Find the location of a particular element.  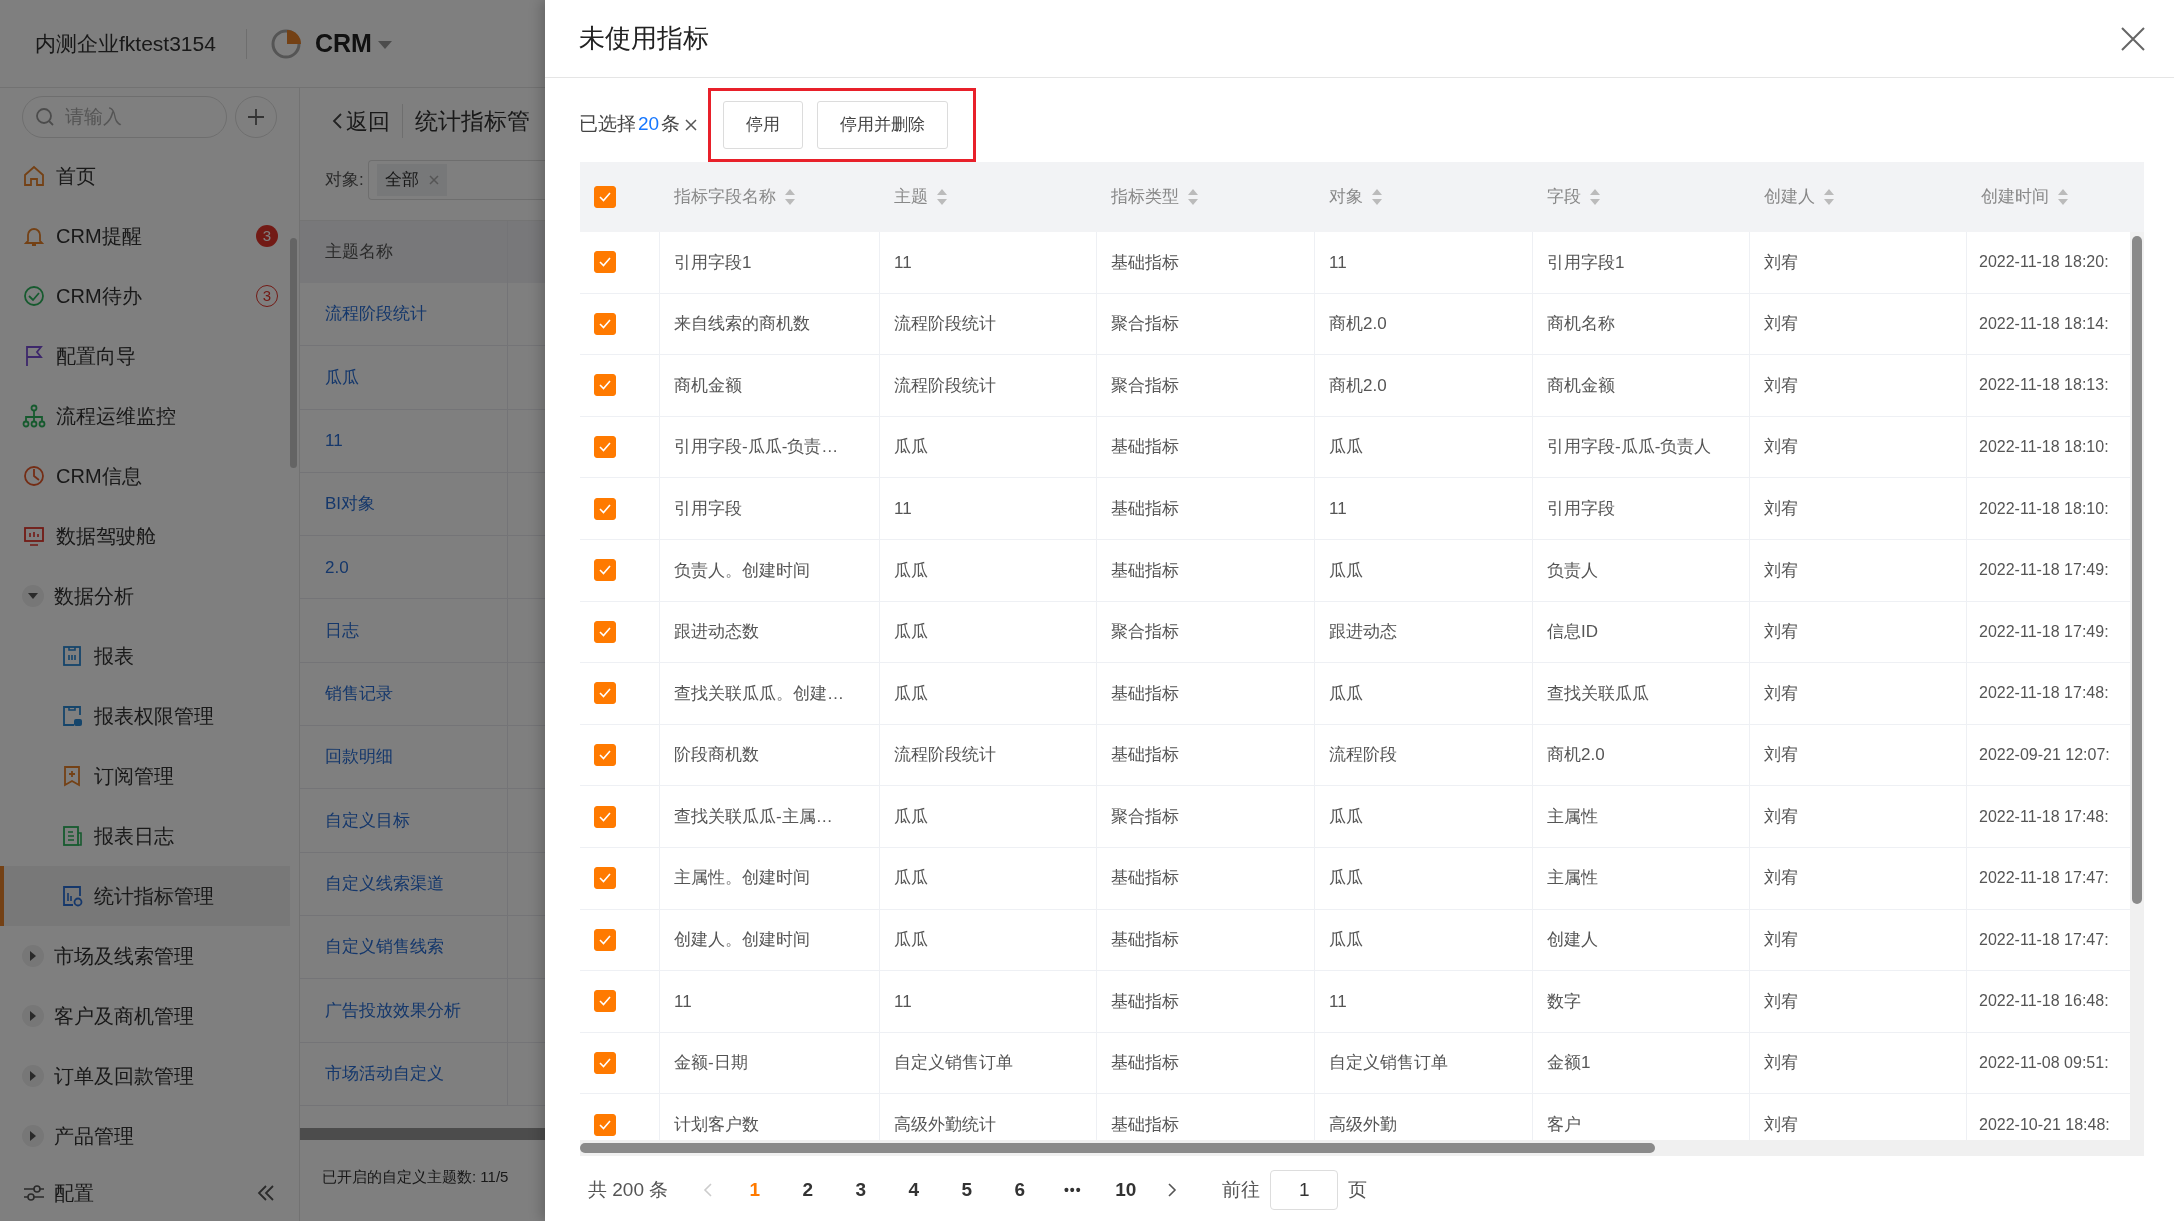

item-label: 首页 is located at coordinates (76, 176).